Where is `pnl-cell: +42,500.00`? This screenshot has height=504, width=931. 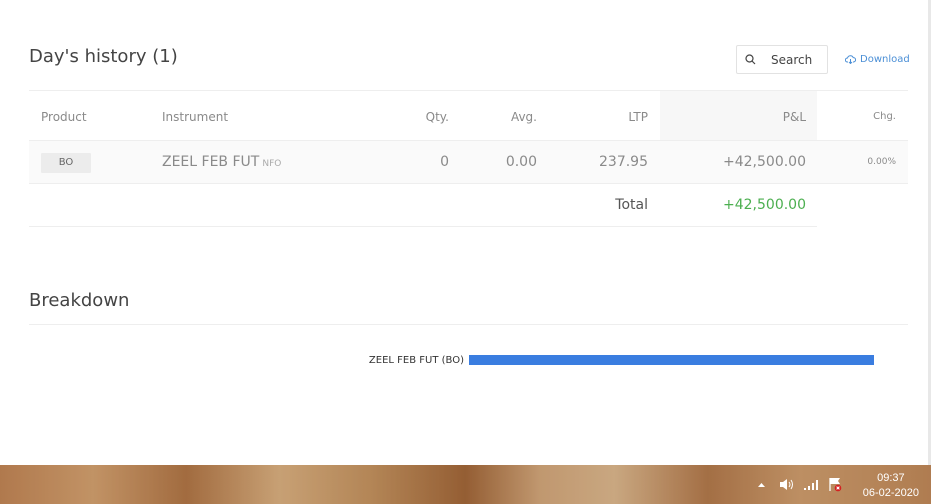 pnl-cell: +42,500.00 is located at coordinates (764, 162).